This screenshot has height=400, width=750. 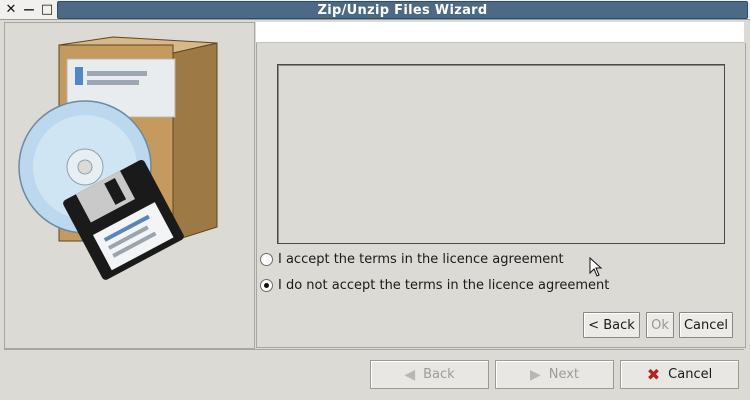 What do you see at coordinates (29, 9) in the screenshot?
I see `minimize-window-icon: —` at bounding box center [29, 9].